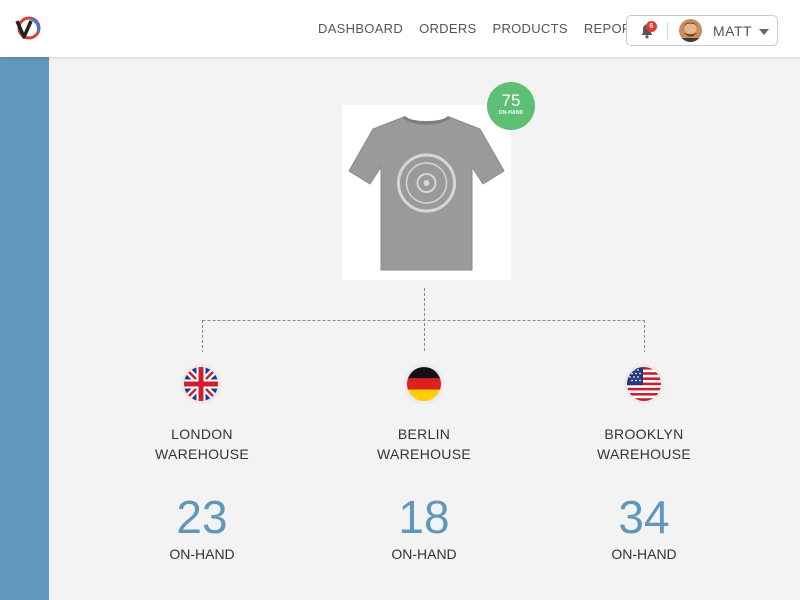 This screenshot has width=800, height=600. What do you see at coordinates (424, 517) in the screenshot?
I see `warehouse-count: 18` at bounding box center [424, 517].